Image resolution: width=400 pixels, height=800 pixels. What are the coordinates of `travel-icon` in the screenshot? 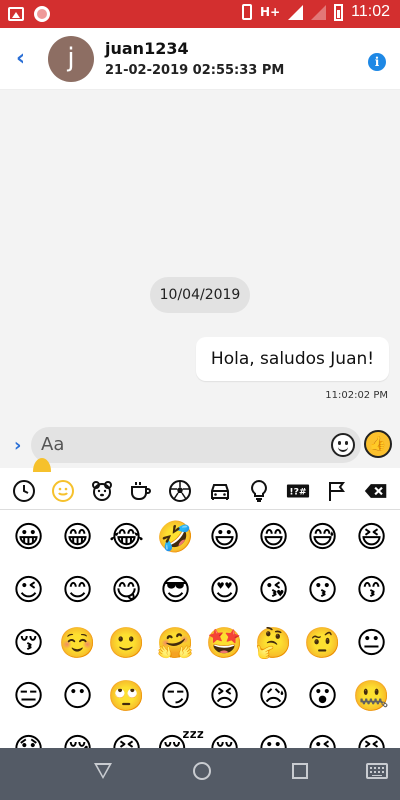 It's located at (220, 491).